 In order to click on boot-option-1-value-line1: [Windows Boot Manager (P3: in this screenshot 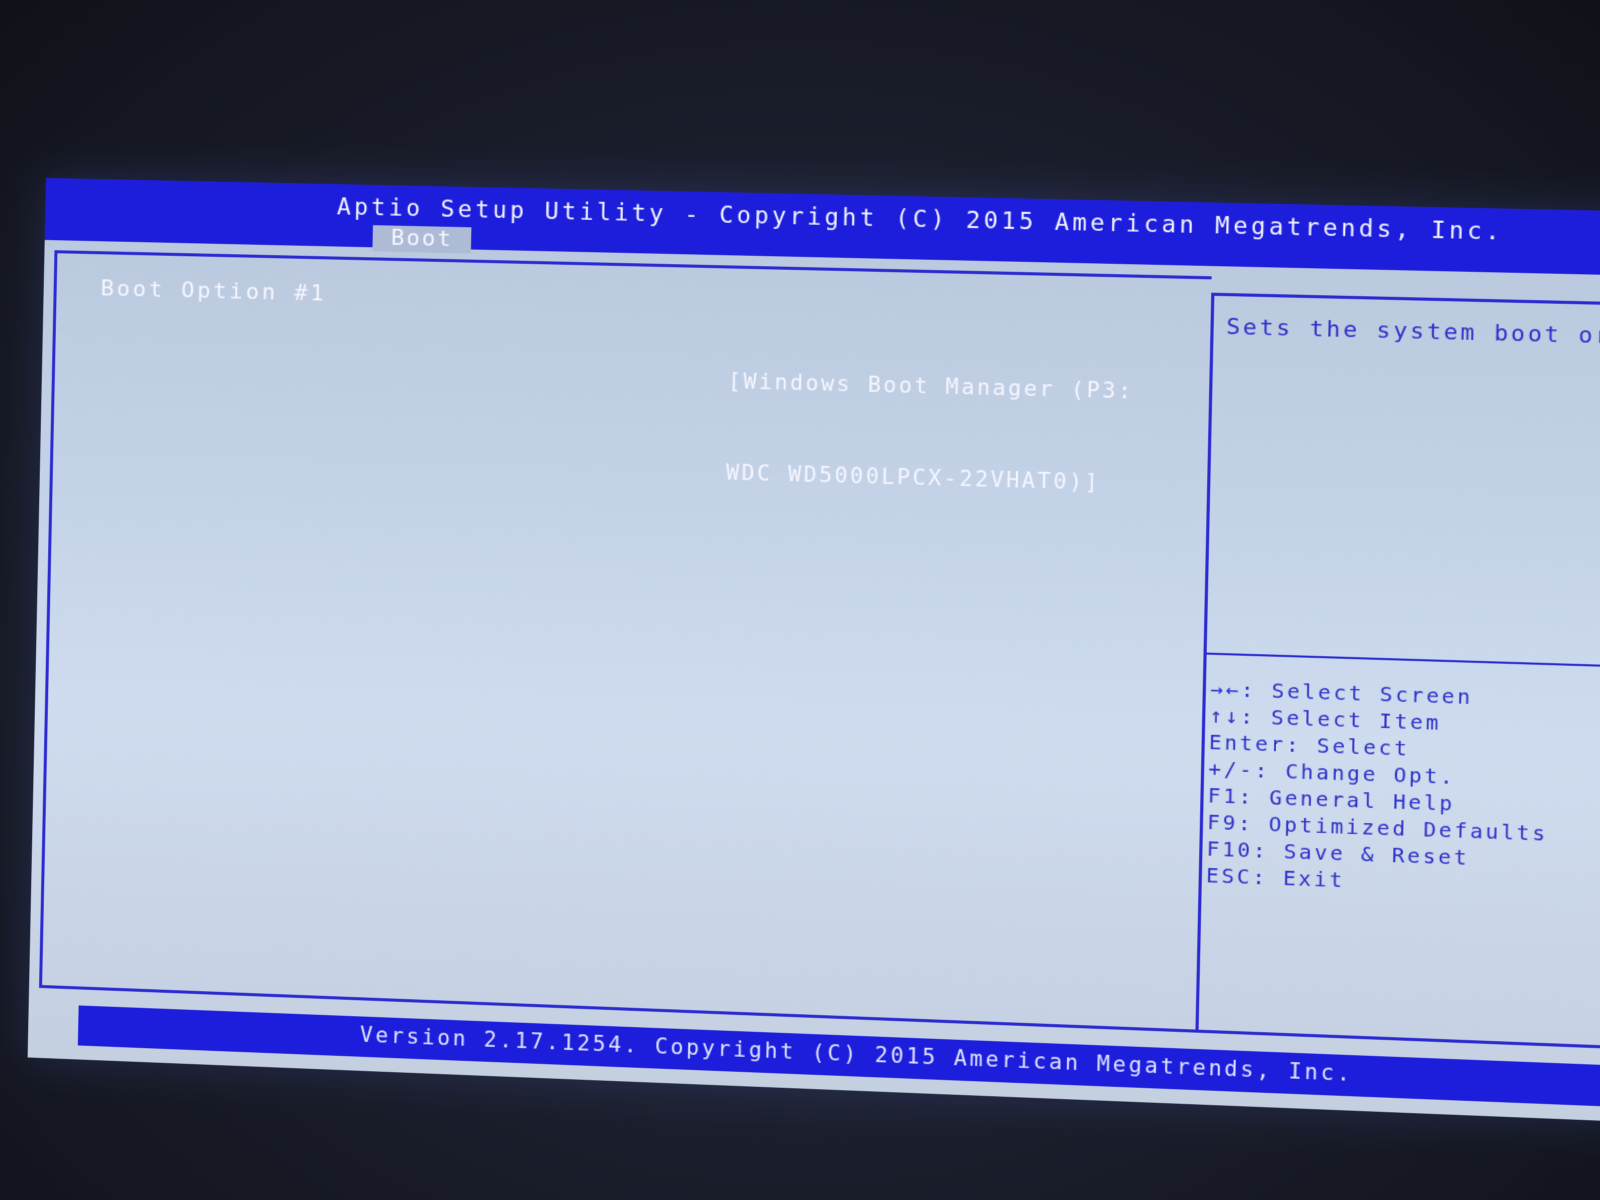, I will do `click(931, 386)`.